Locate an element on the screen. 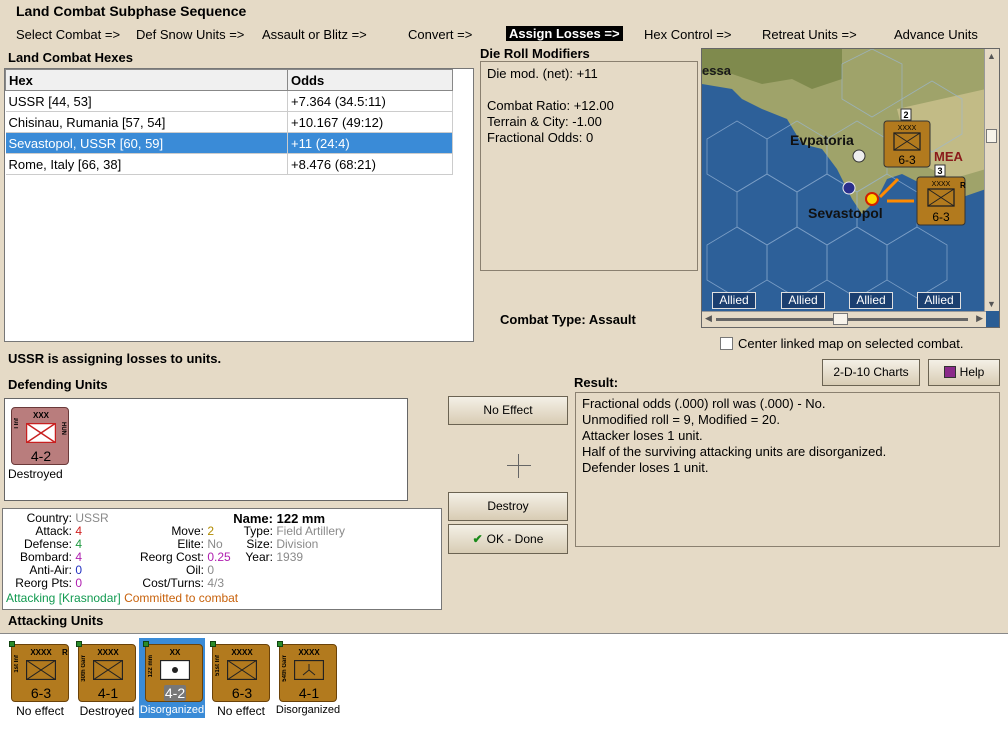 This screenshot has width=1008, height=730. reorg-pts-value: 0 is located at coordinates (79, 583).